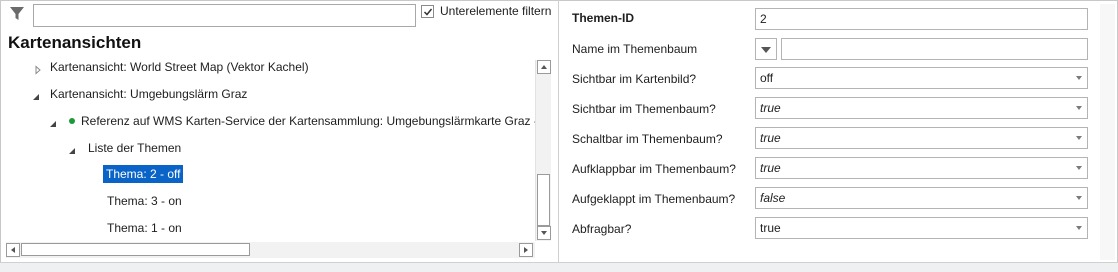 The height and width of the screenshot is (272, 1118). I want to click on filter-children-checkbox, so click(427, 11).